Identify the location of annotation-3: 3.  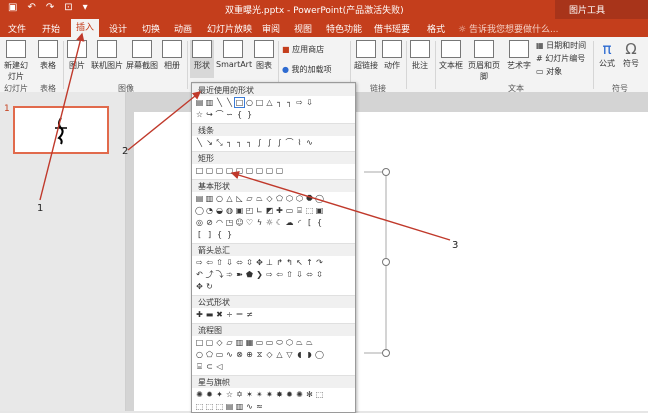
(455, 245).